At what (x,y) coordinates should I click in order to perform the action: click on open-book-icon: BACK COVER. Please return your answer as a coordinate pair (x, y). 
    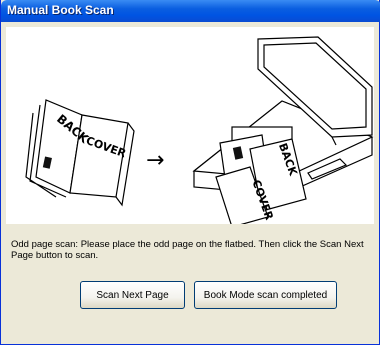
    Looking at the image, I should click on (80, 153).